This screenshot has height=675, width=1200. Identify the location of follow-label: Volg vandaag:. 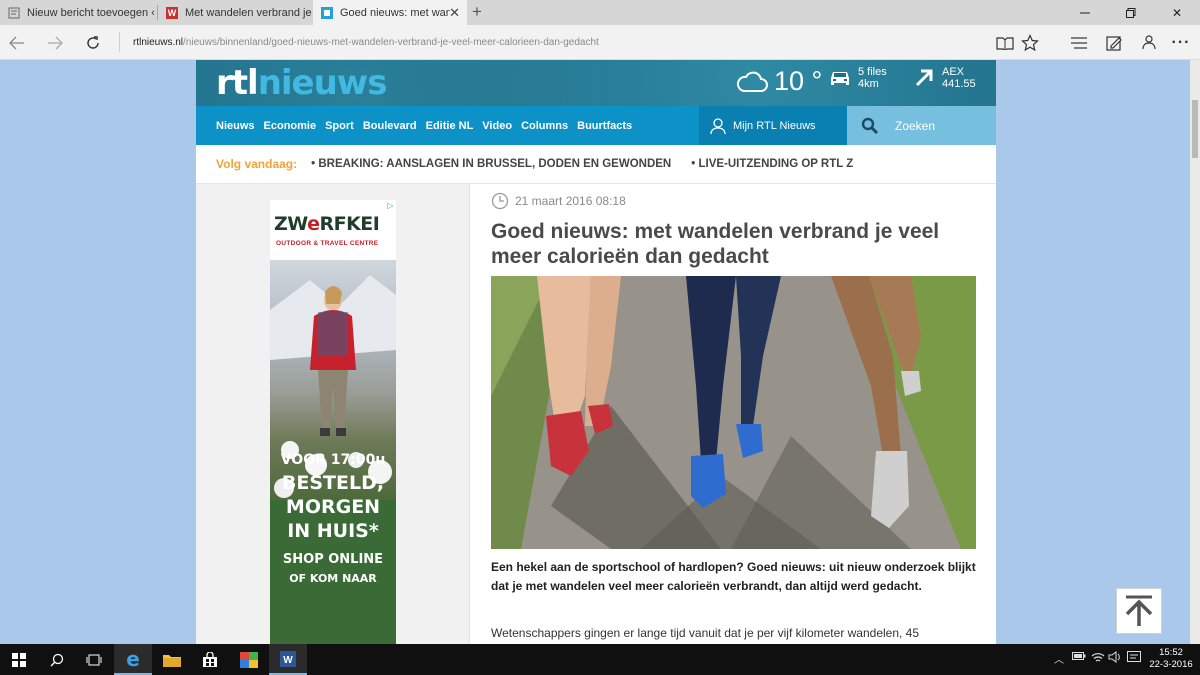
(257, 164).